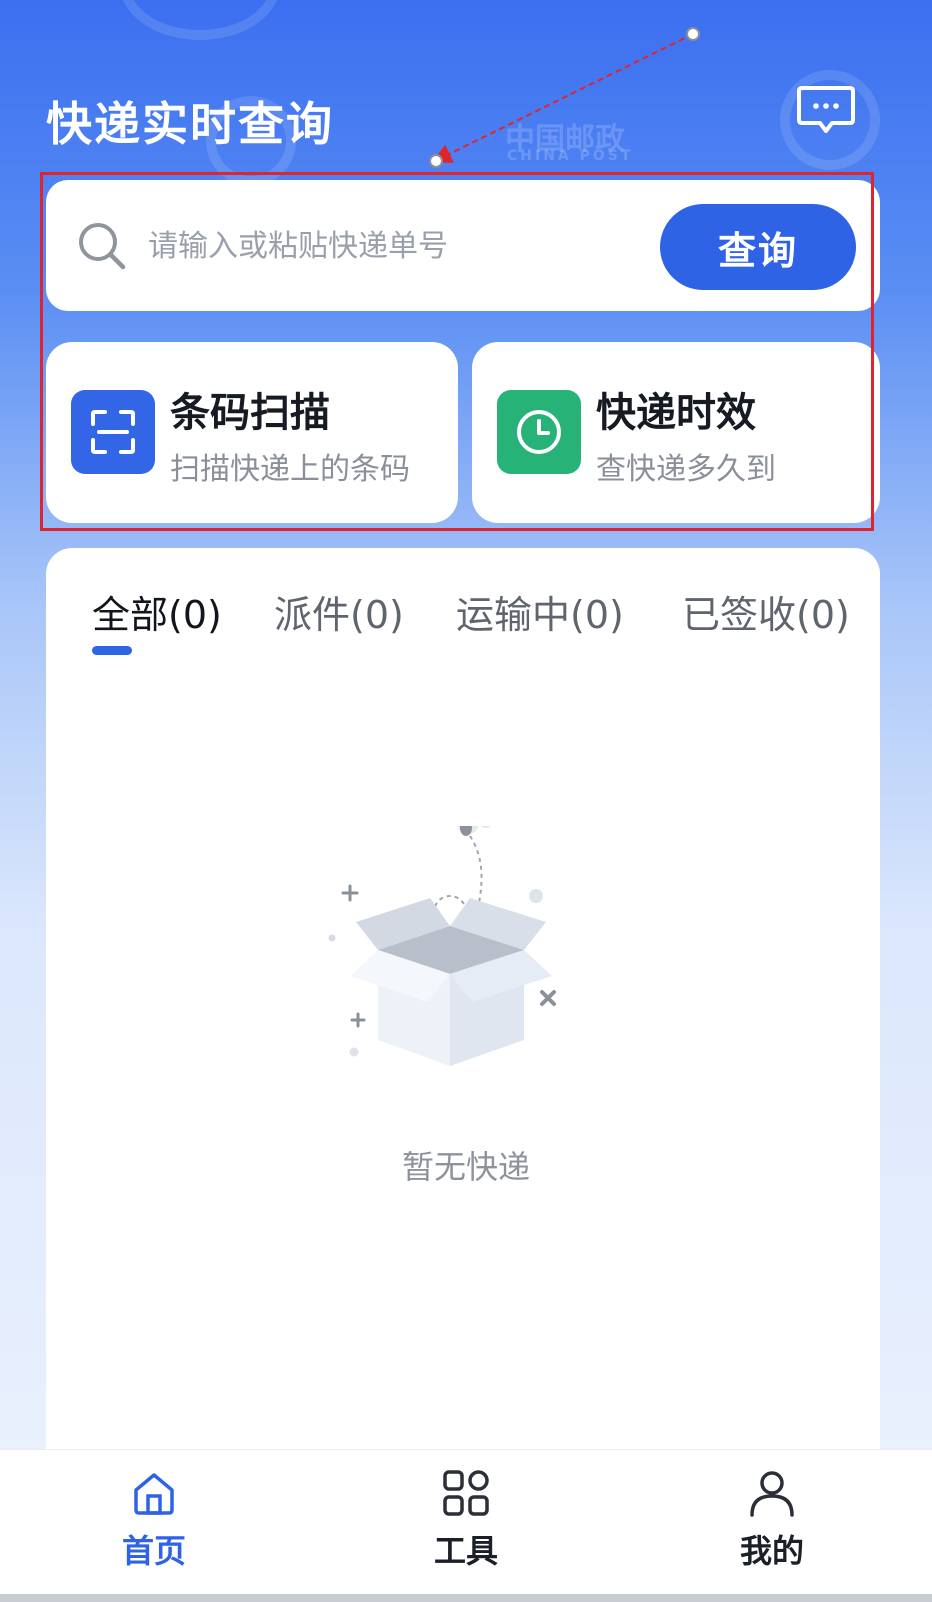 This screenshot has height=1602, width=932. I want to click on nav-home-label: 首页, so click(153, 1551).